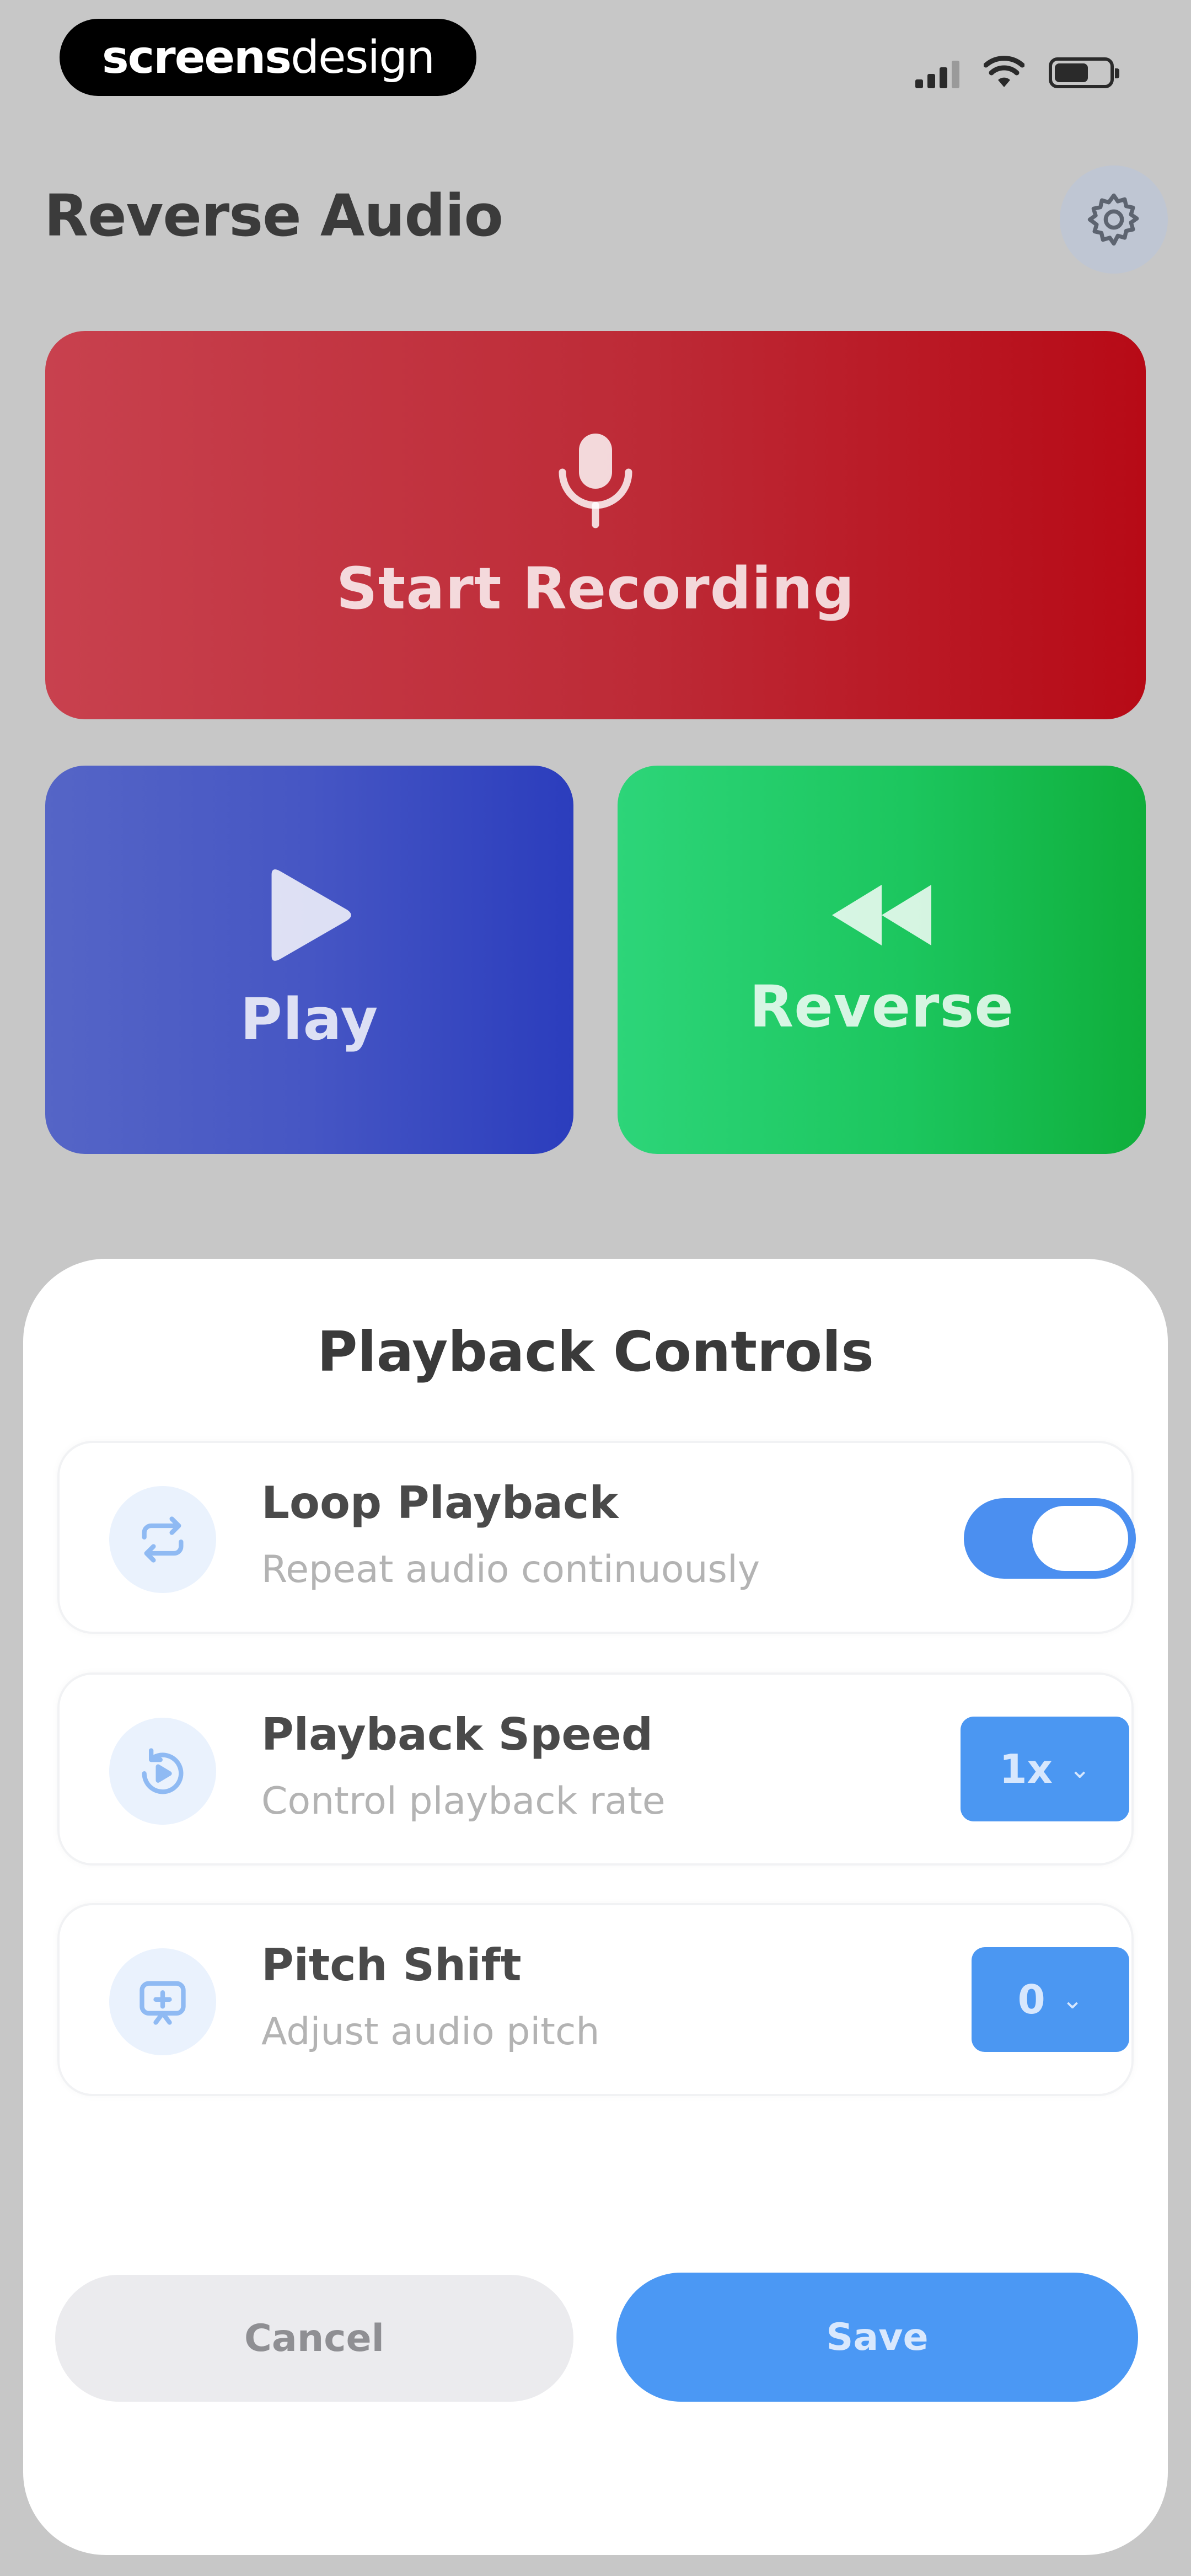  I want to click on pitch-icon, so click(163, 2001).